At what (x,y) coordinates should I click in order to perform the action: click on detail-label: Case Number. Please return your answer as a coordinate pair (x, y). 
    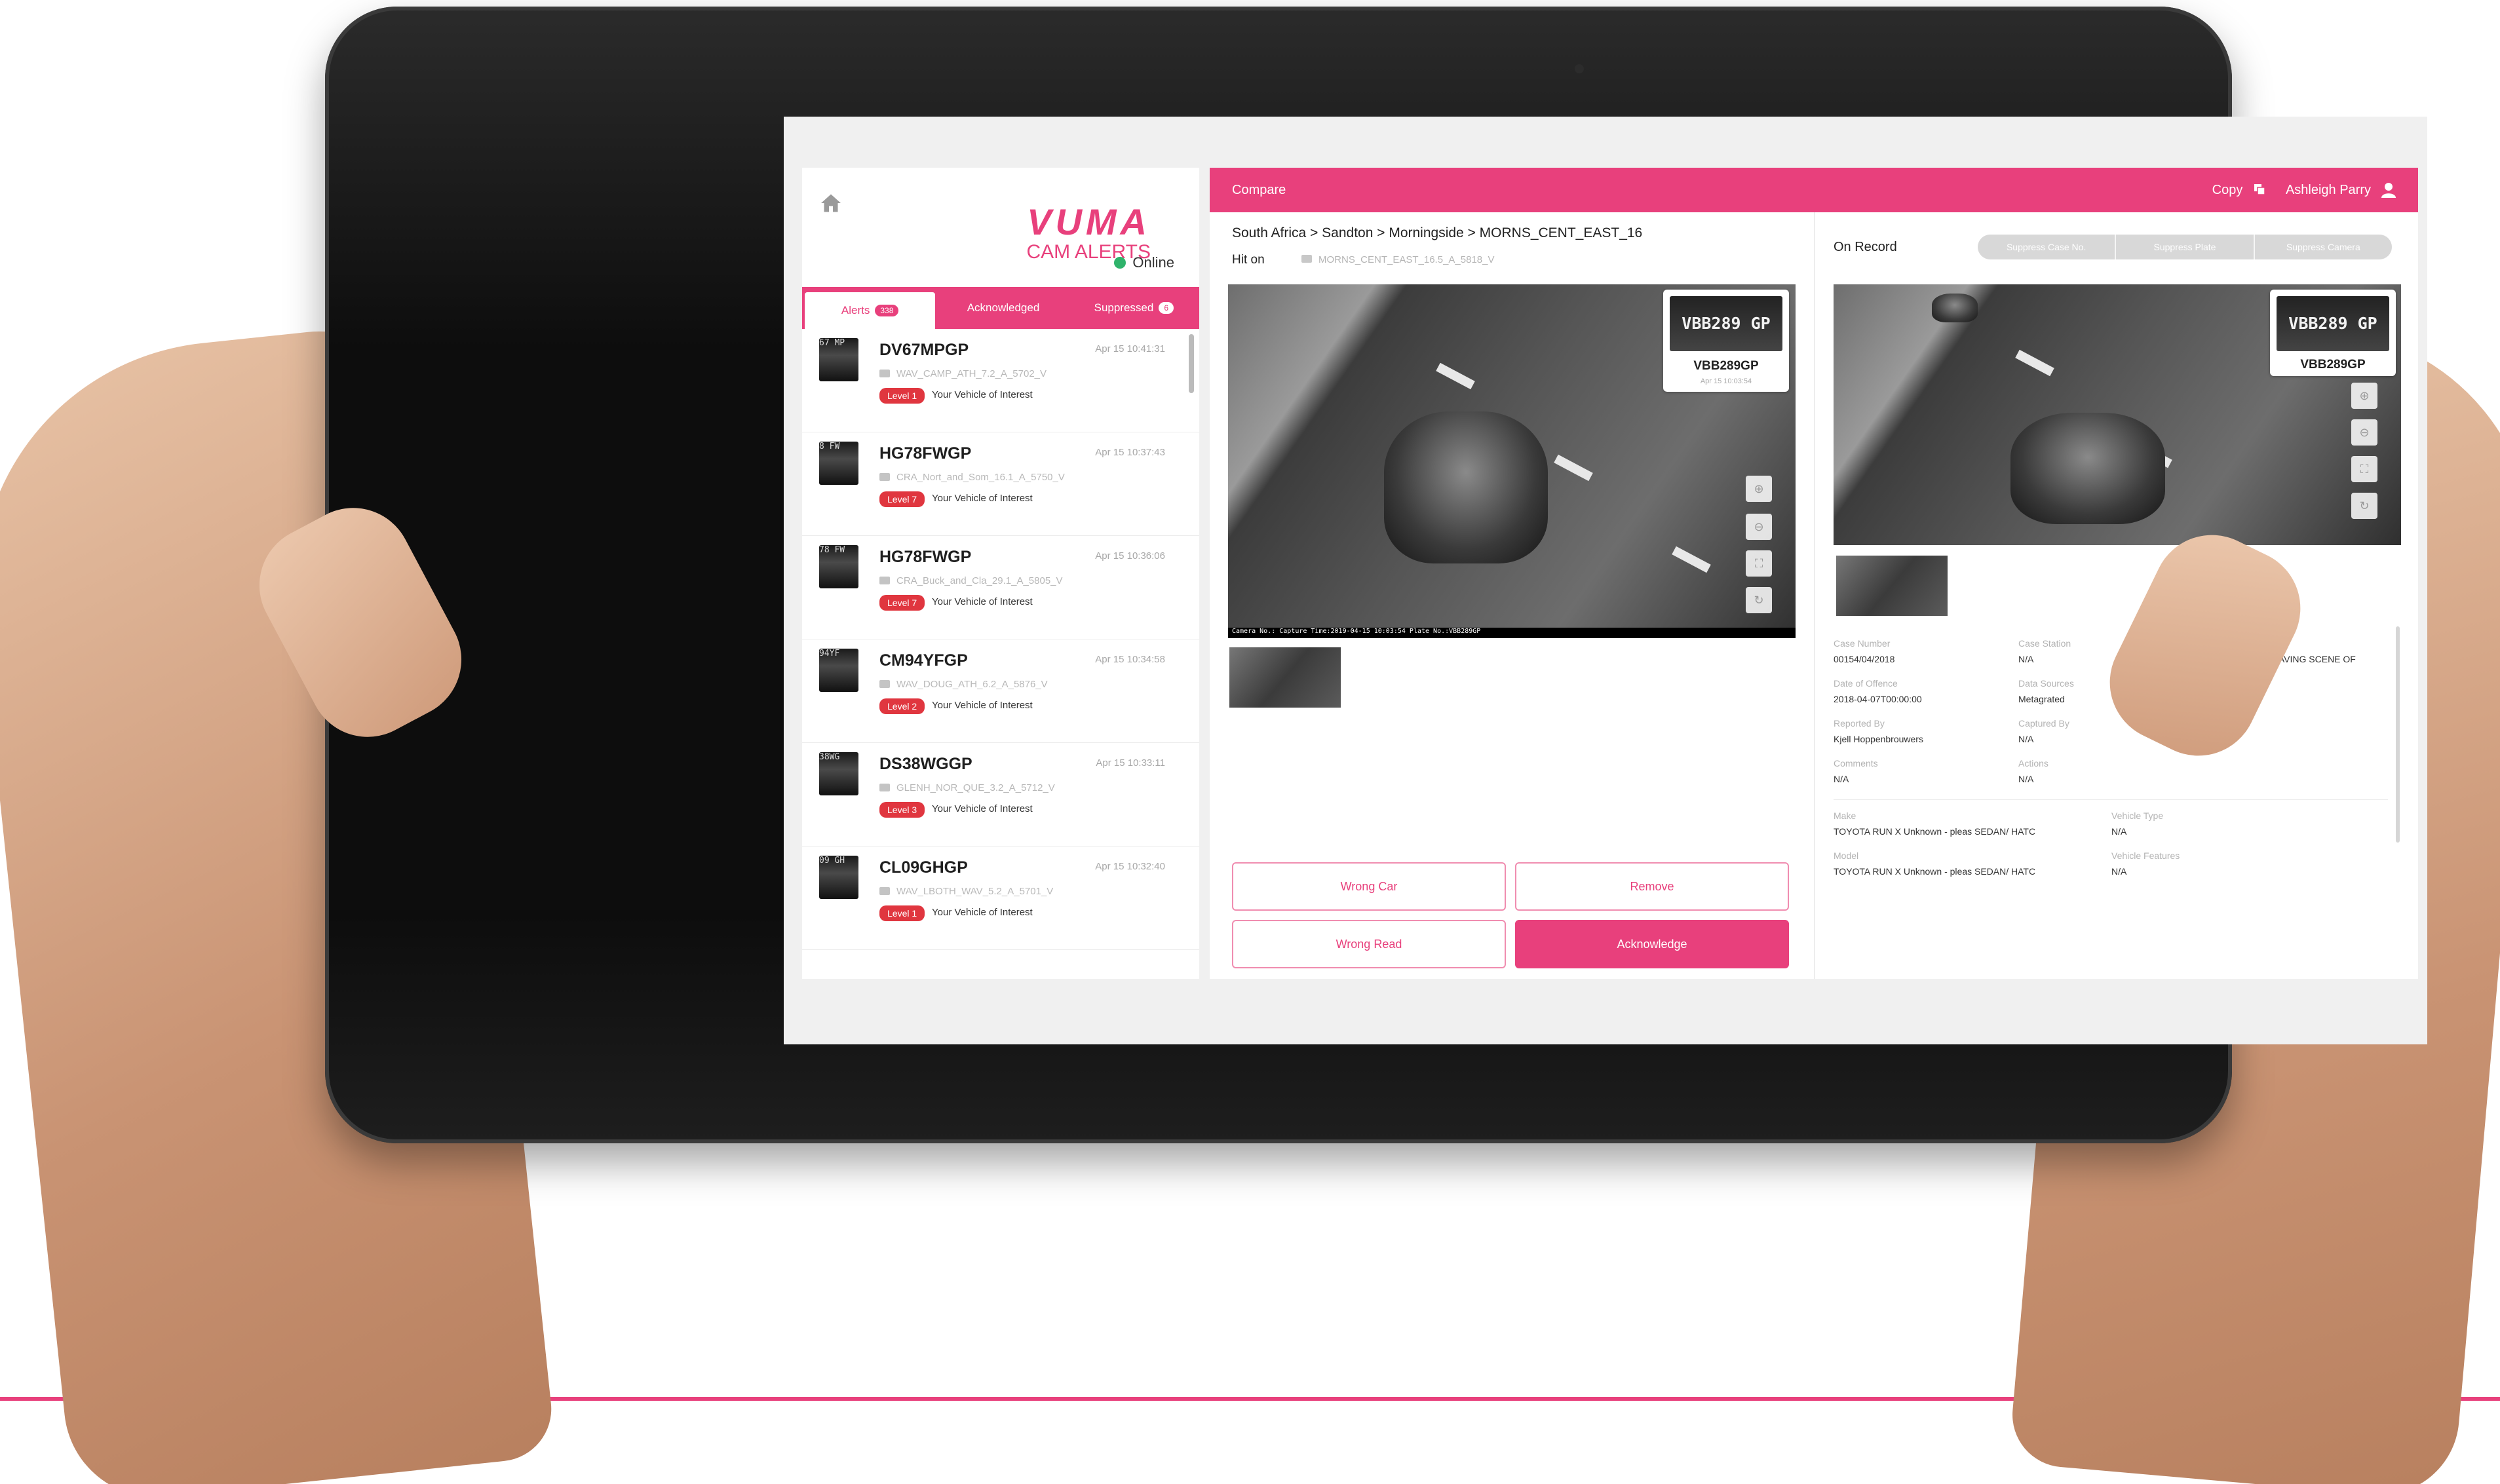
    Looking at the image, I should click on (1863, 644).